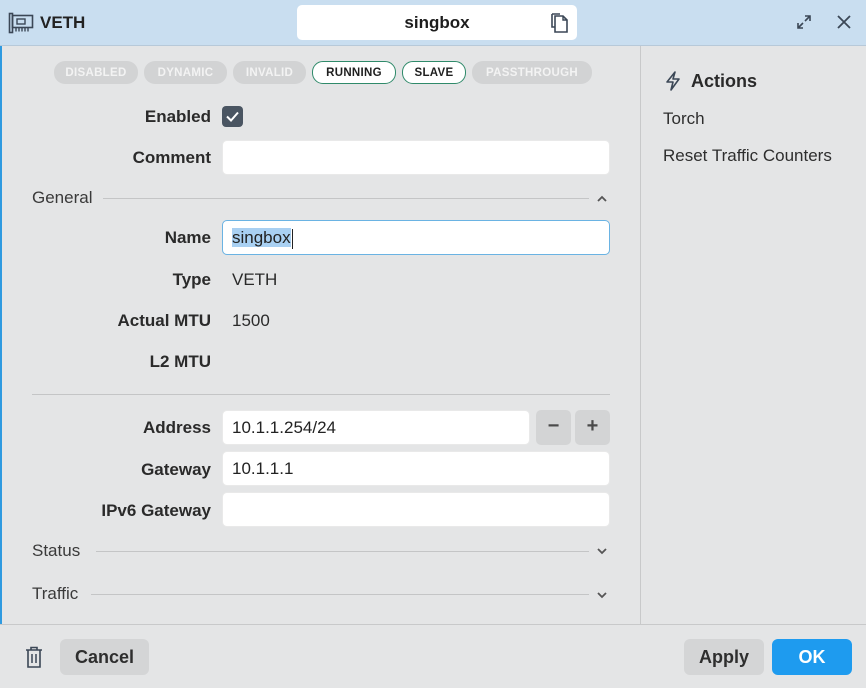 Image resolution: width=866 pixels, height=688 pixels. I want to click on window-title: singbox, so click(437, 22).